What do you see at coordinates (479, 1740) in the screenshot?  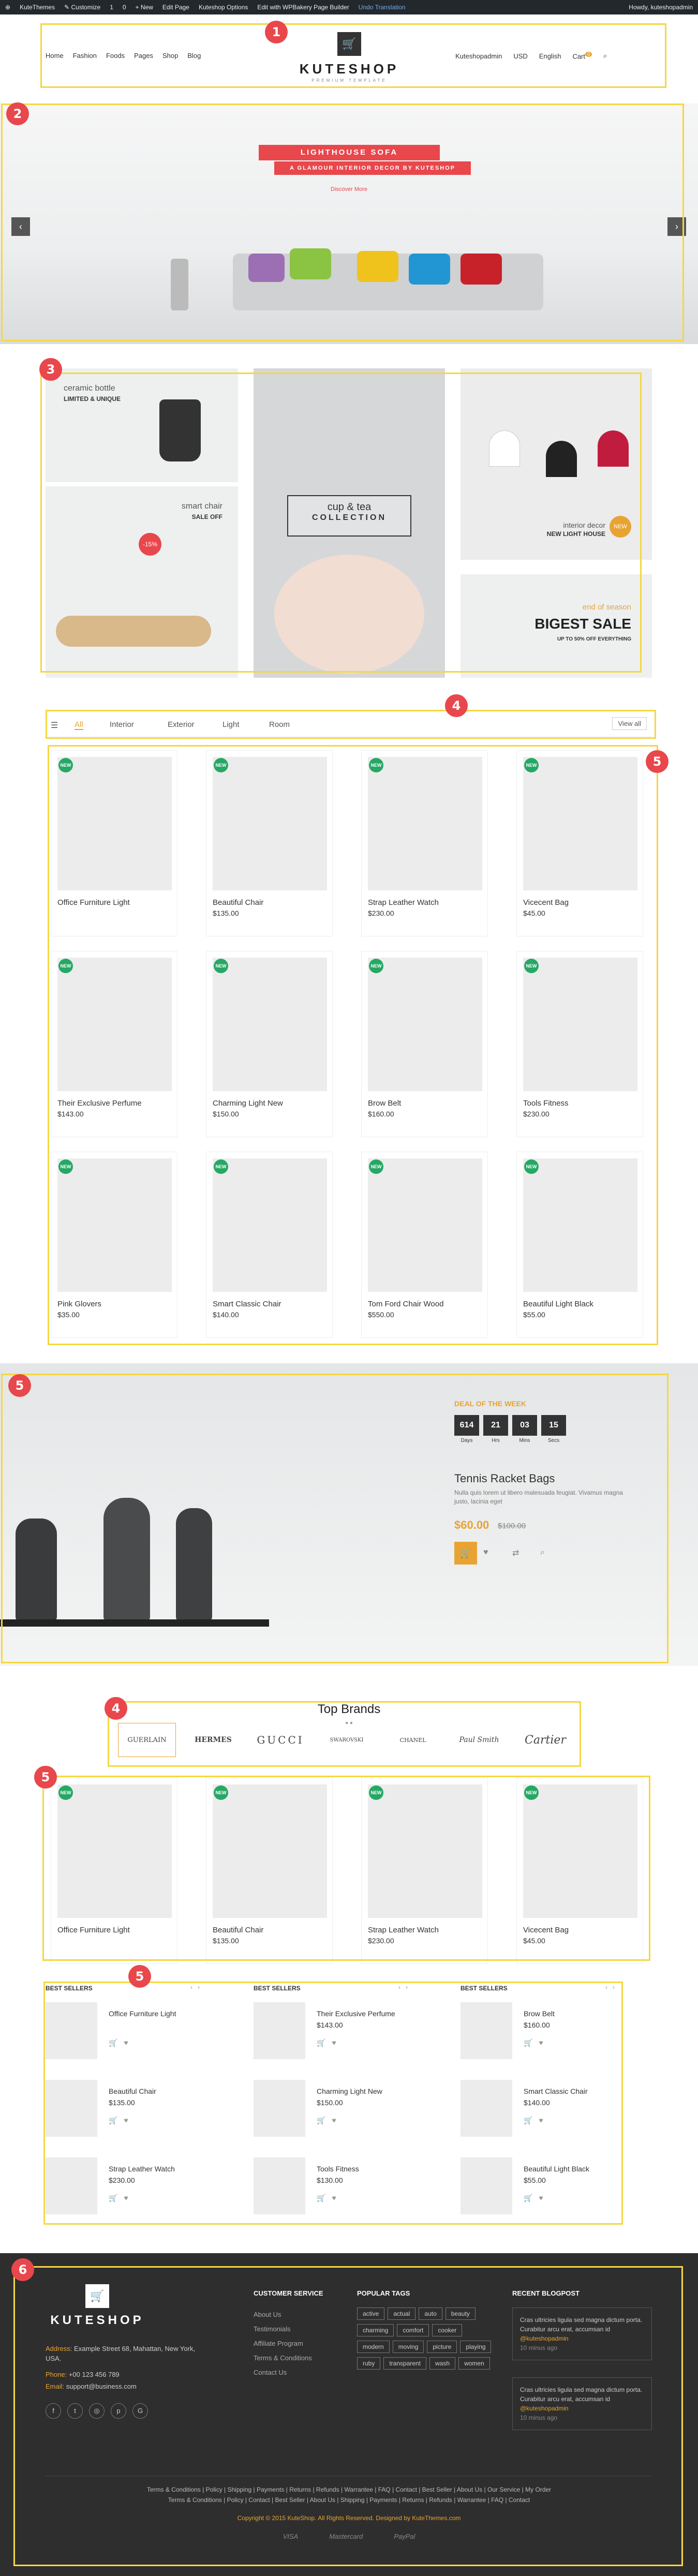 I see `brand-paul-smith: Paul Smith` at bounding box center [479, 1740].